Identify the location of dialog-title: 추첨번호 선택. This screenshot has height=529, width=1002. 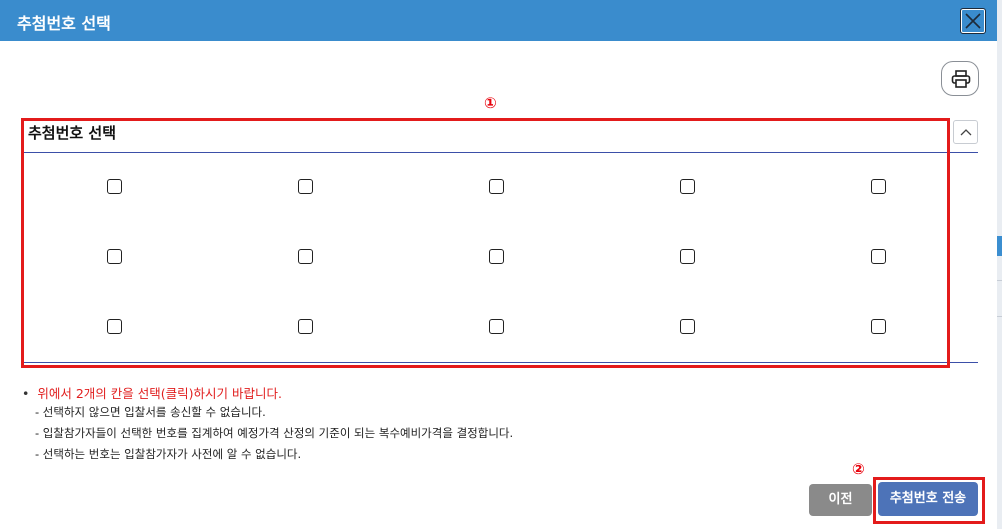
(64, 23).